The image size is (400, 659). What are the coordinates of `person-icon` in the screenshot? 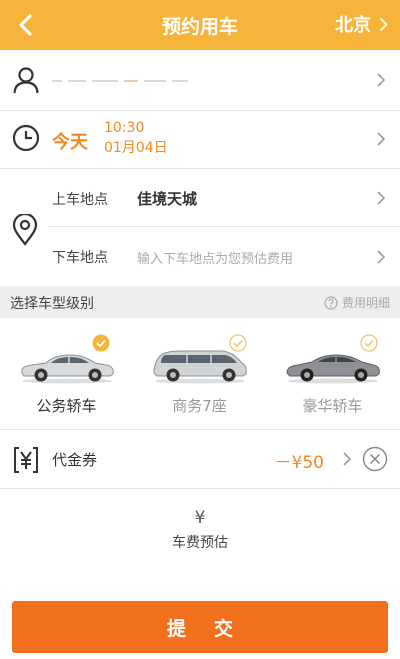 It's located at (26, 80).